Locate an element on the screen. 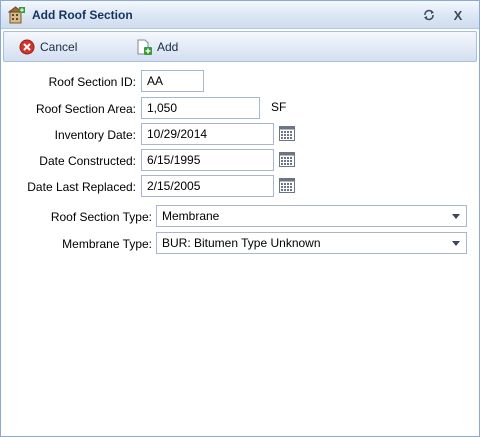 Image resolution: width=480 pixels, height=437 pixels. cancel-label: Cancel is located at coordinates (59, 47).